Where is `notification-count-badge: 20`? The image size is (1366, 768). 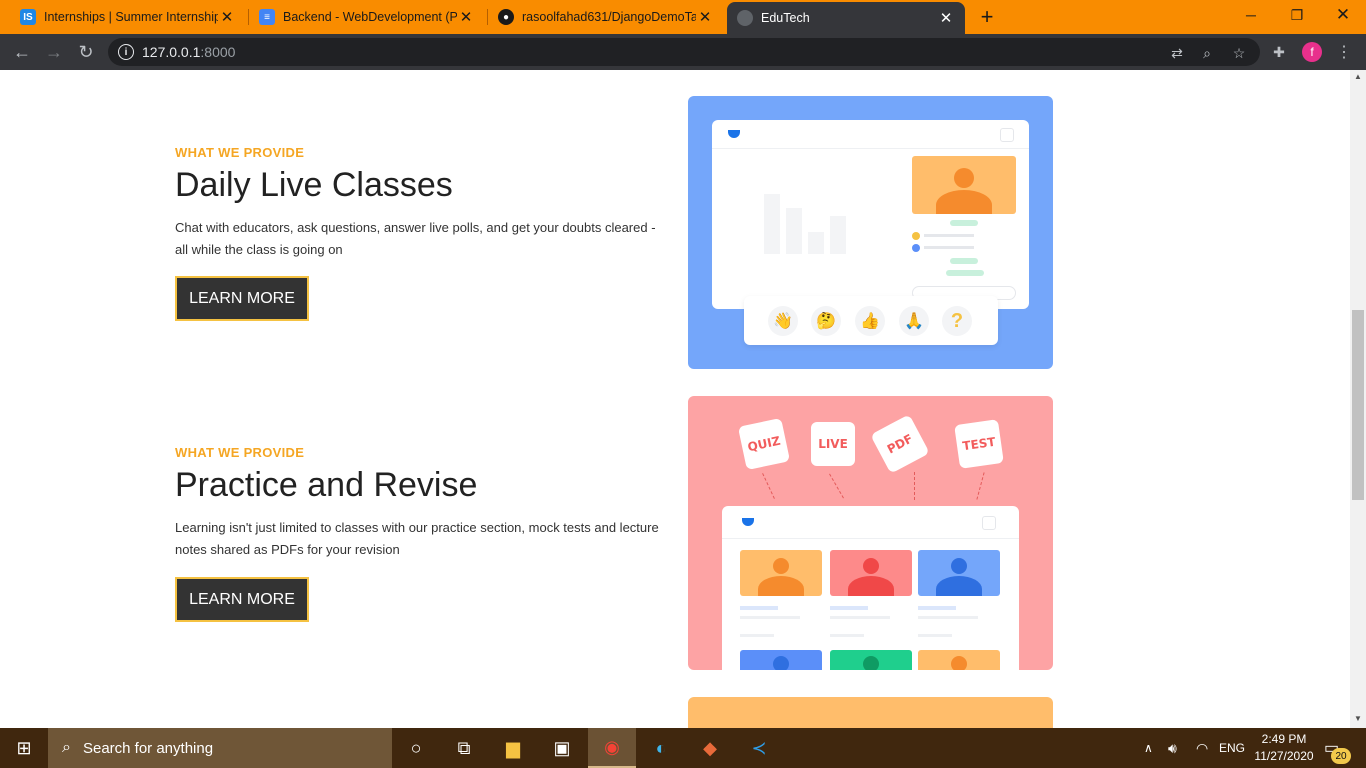
notification-count-badge: 20 is located at coordinates (1341, 756).